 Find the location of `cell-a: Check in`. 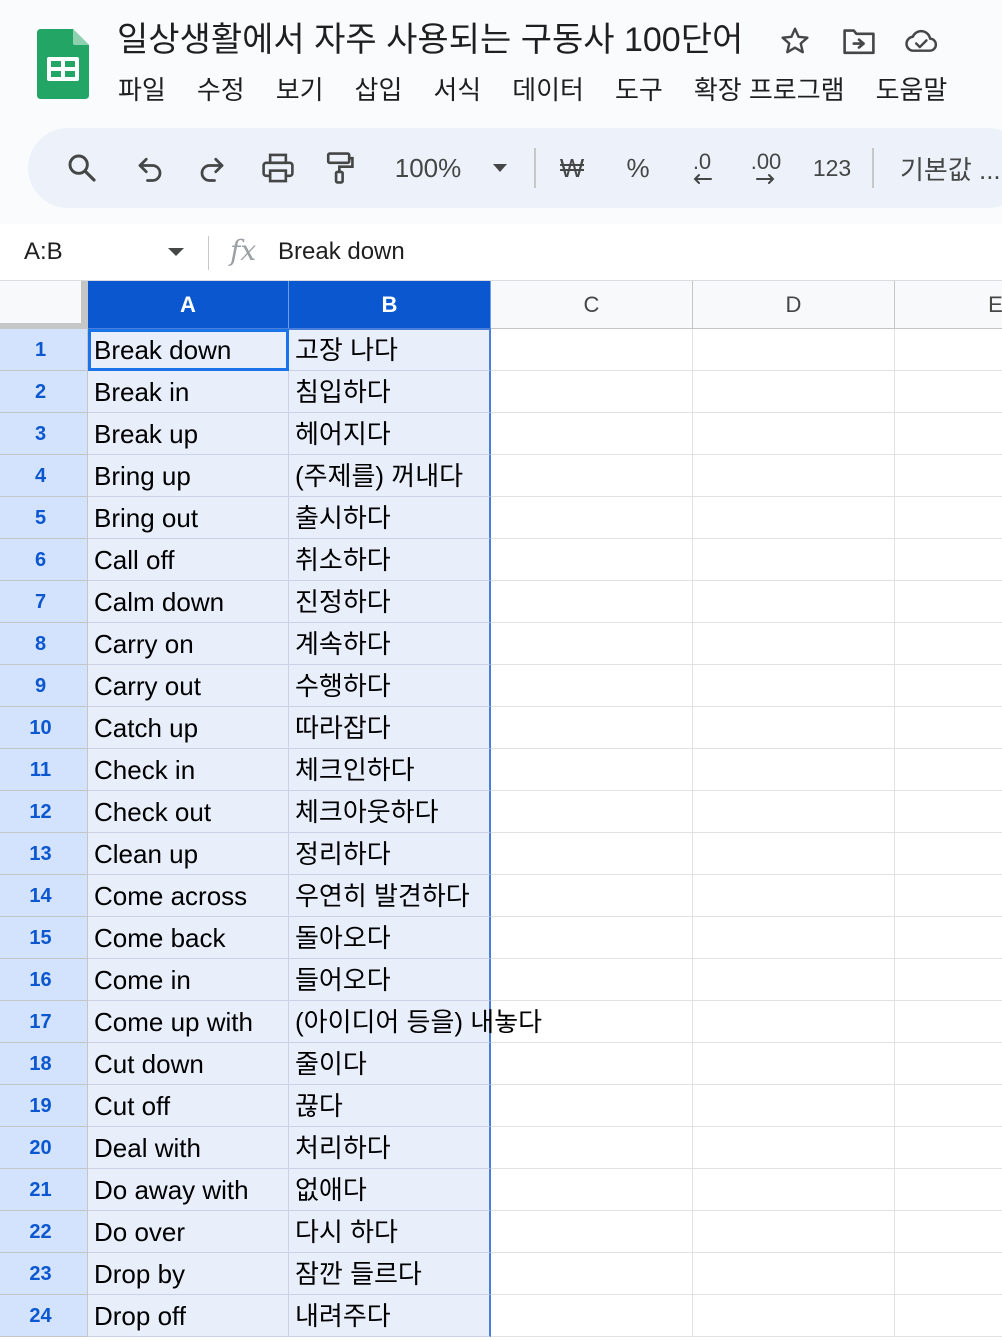

cell-a: Check in is located at coordinates (188, 770).